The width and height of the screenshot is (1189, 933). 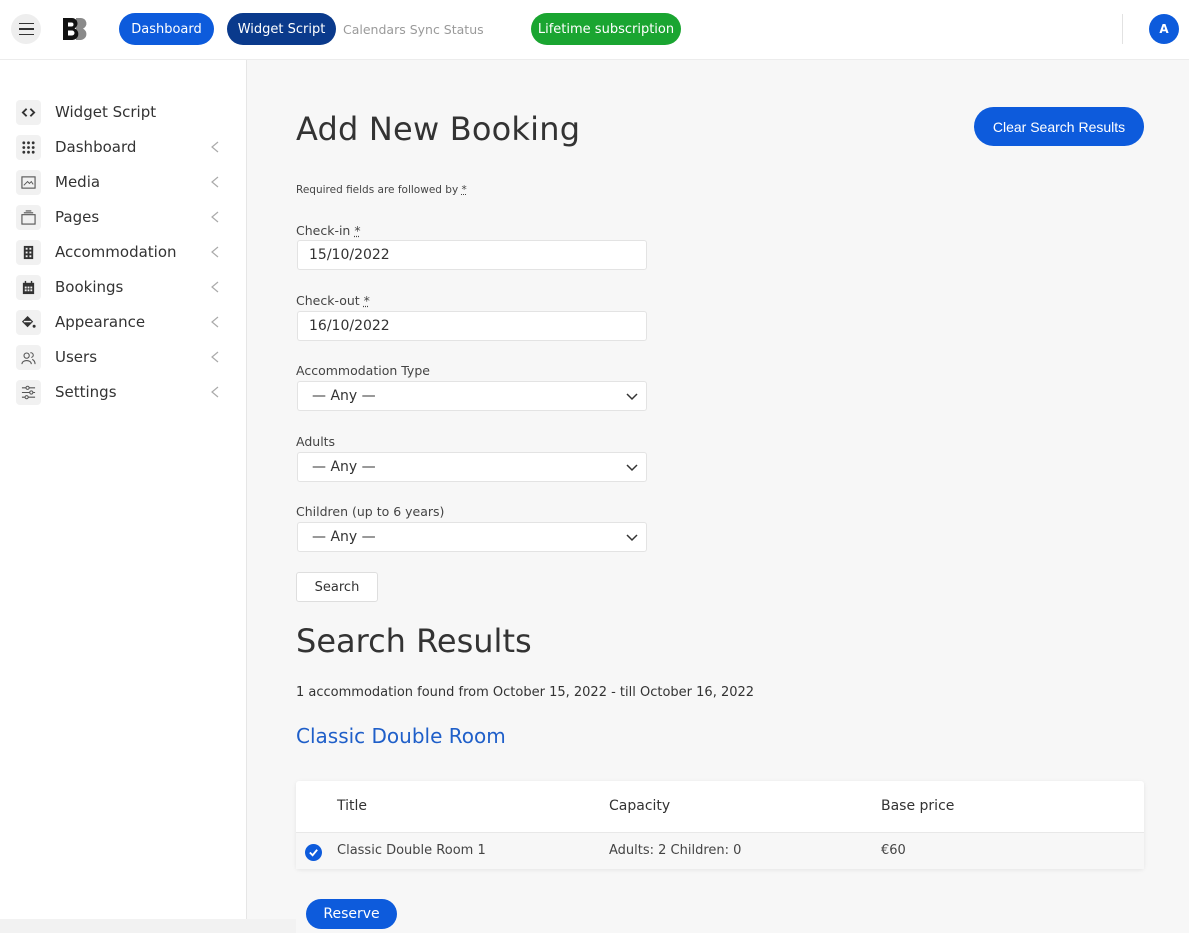 I want to click on nav-calendars-sync-status-link: Calendars Sync Status, so click(x=413, y=29).